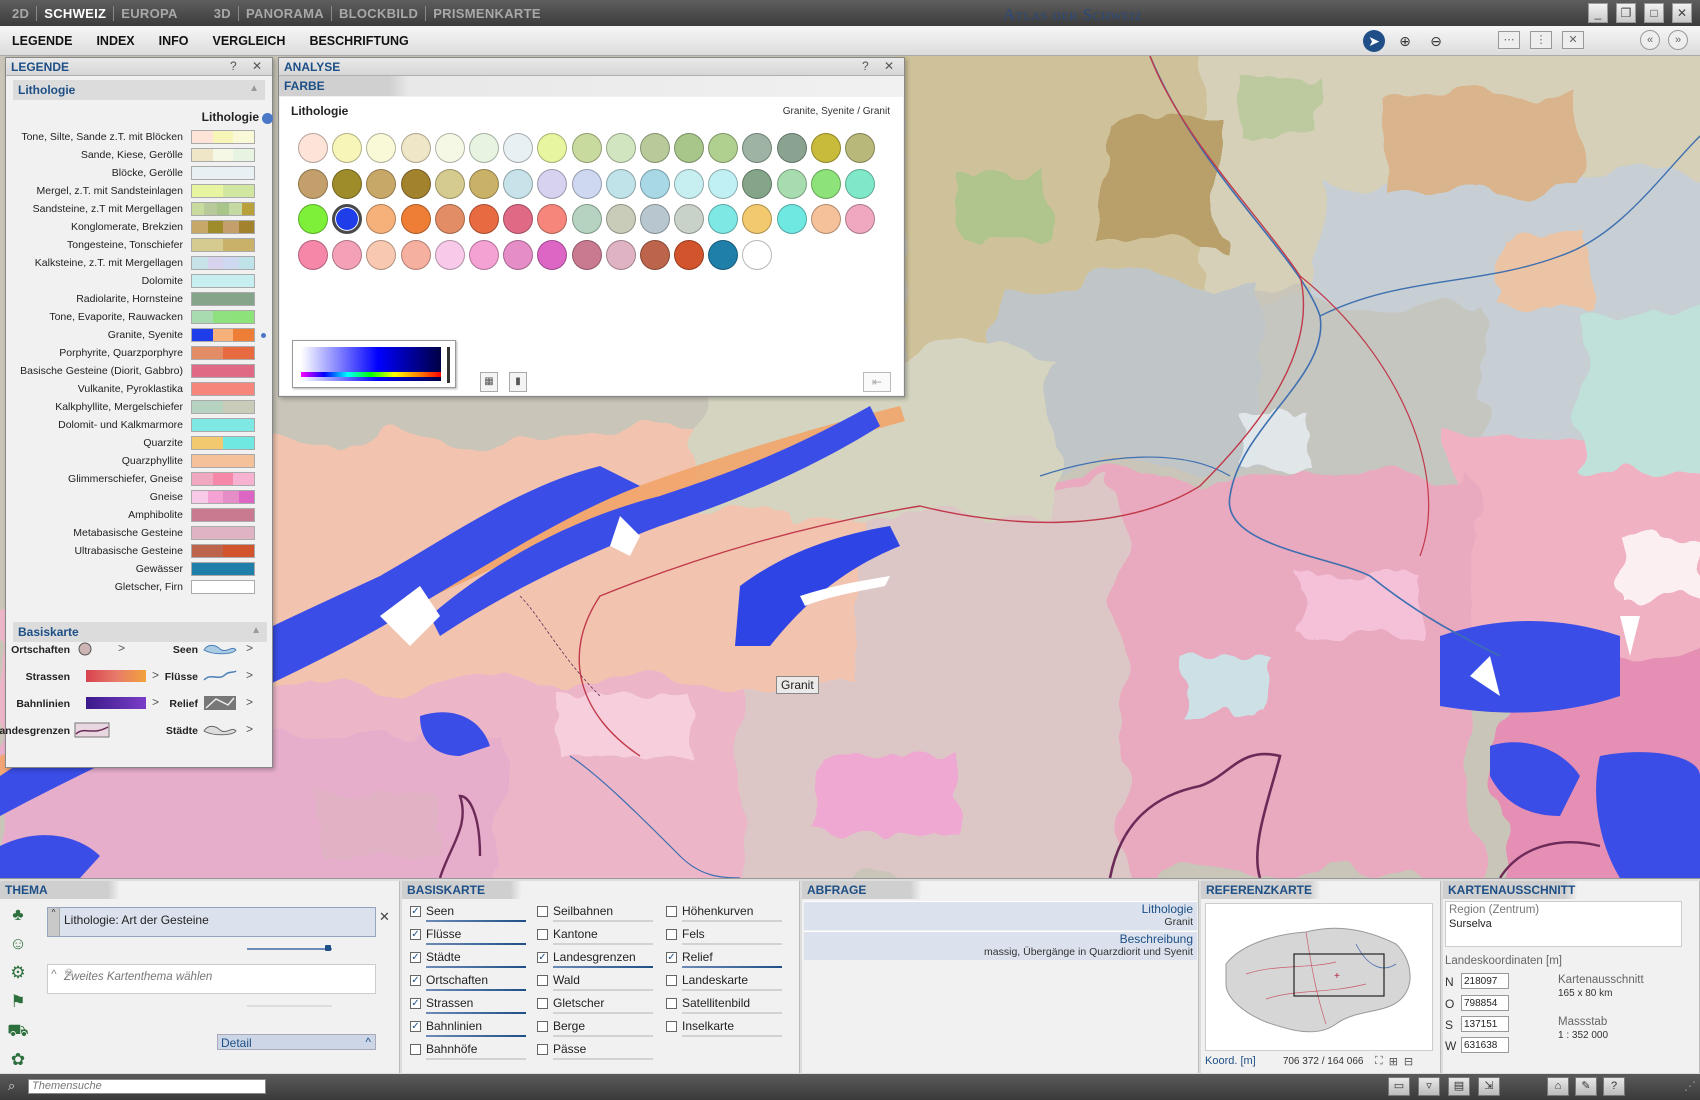 The height and width of the screenshot is (1100, 1700). Describe the element at coordinates (140, 137) in the screenshot. I see `legend-item: Tone, Silte, Sande z.T. mit Blöcken` at that location.